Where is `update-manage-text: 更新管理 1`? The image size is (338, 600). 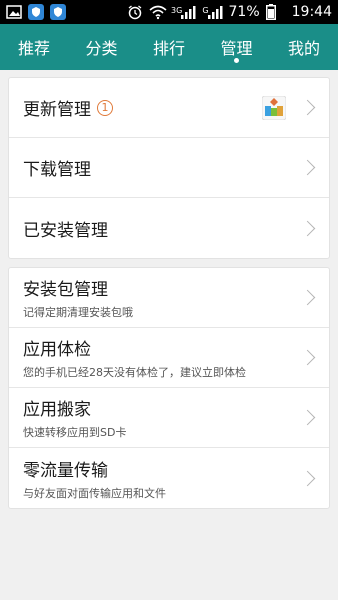
update-manage-text: 更新管理 1 is located at coordinates (142, 107).